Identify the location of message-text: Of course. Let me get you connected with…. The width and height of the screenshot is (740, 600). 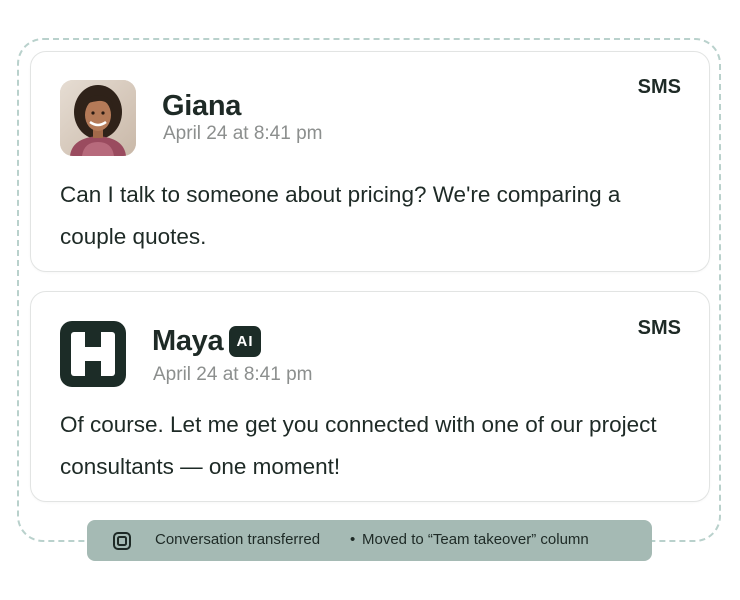
(358, 445).